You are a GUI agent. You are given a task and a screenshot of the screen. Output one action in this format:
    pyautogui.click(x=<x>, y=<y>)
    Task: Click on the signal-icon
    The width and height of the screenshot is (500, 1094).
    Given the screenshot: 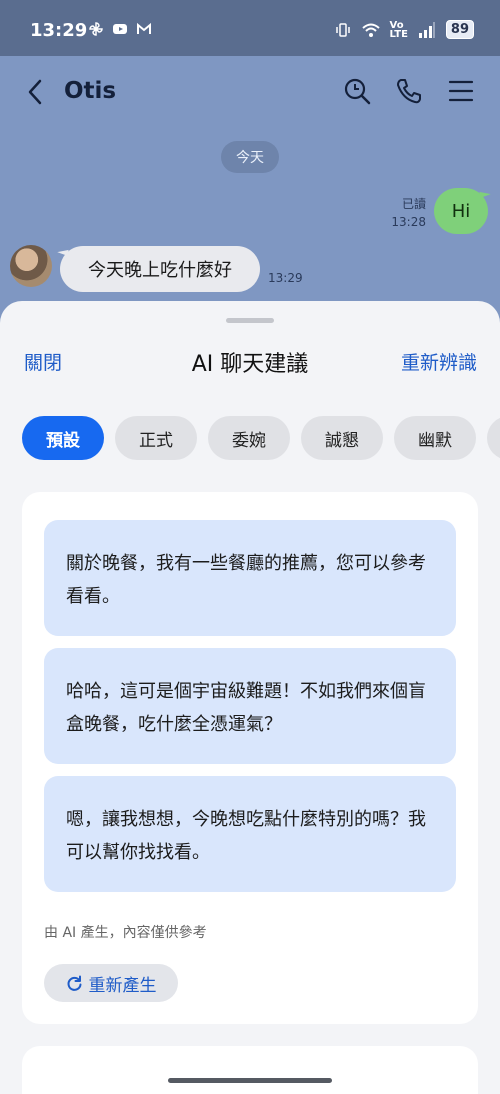 What is the action you would take?
    pyautogui.click(x=426, y=29)
    